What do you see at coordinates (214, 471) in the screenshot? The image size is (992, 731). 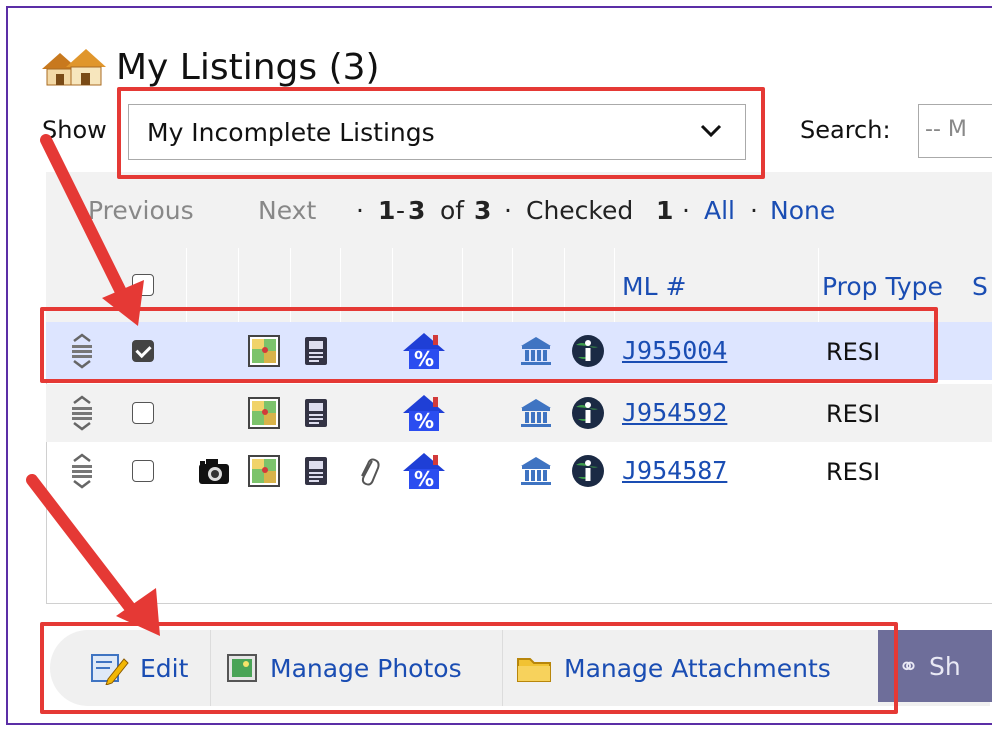 I see `camera-icon` at bounding box center [214, 471].